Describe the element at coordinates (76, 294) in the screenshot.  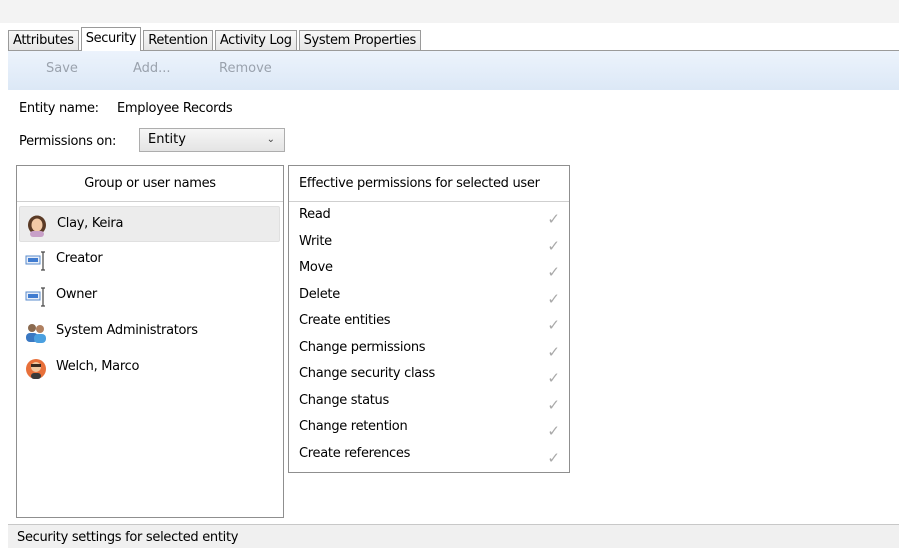
I see `user-name: Owner` at that location.